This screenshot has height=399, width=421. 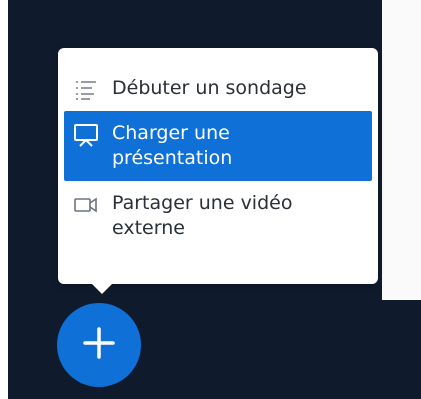 What do you see at coordinates (86, 135) in the screenshot?
I see `presentation-icon` at bounding box center [86, 135].